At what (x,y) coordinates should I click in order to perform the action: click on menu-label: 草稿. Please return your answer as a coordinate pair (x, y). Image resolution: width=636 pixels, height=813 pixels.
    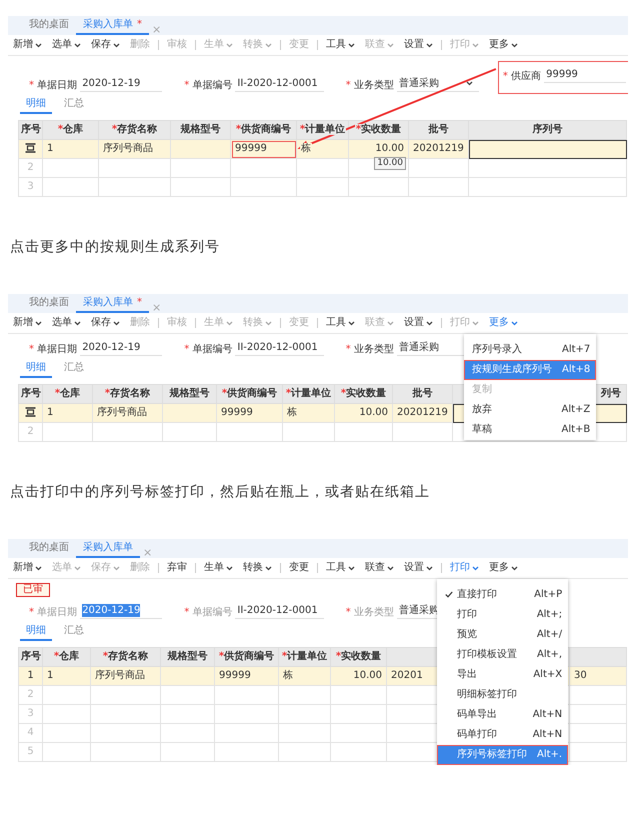
    Looking at the image, I should click on (482, 430).